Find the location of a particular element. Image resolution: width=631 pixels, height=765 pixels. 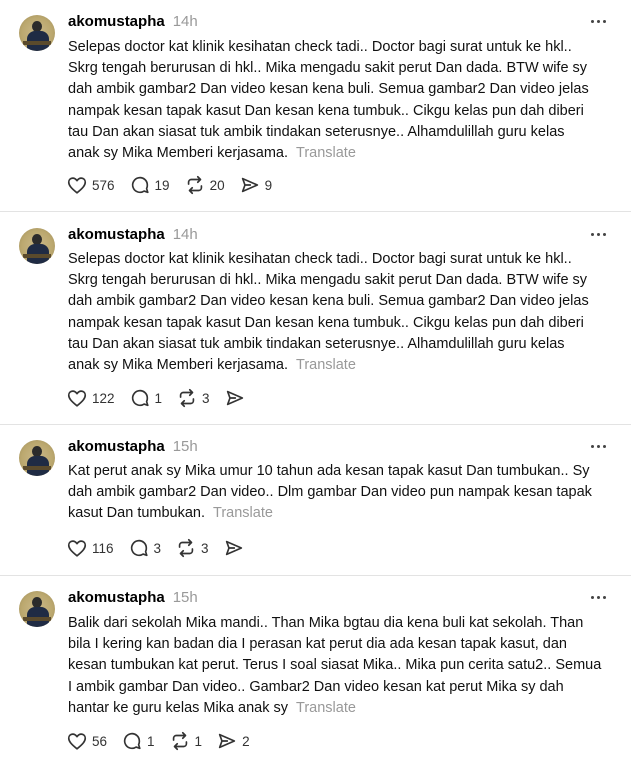

share-count: 9 is located at coordinates (268, 185).